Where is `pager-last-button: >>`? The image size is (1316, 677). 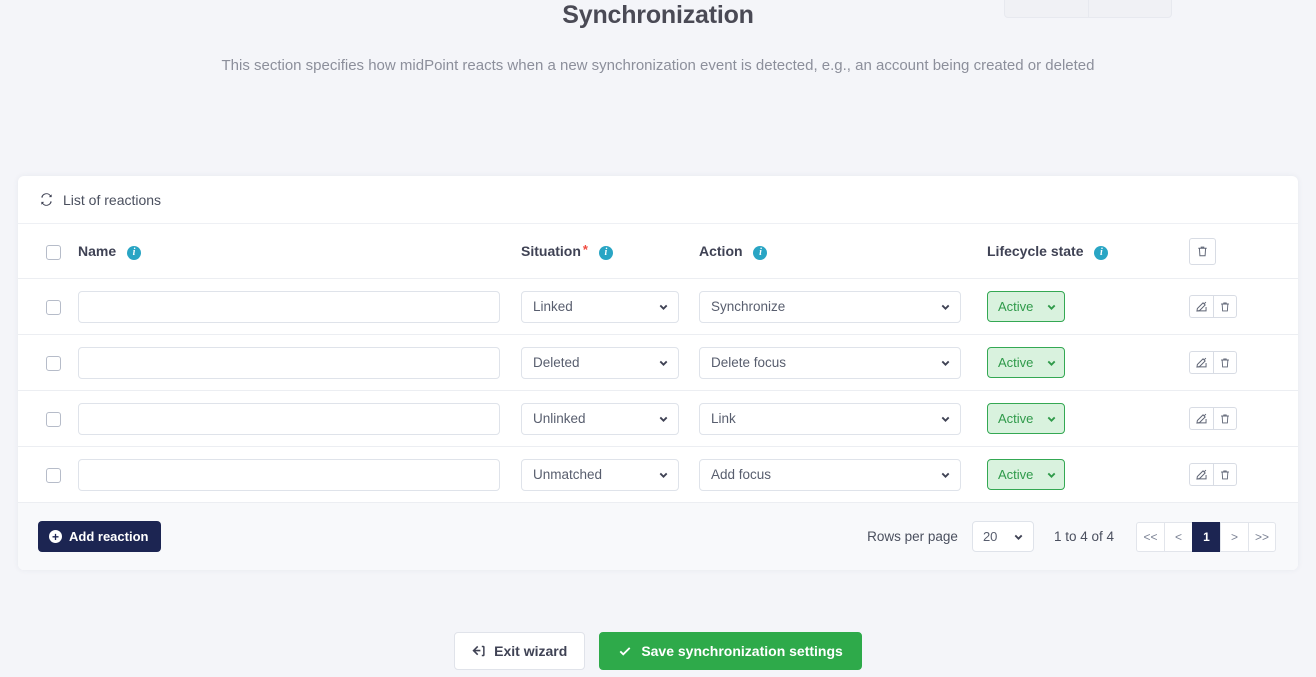 pager-last-button: >> is located at coordinates (1262, 536).